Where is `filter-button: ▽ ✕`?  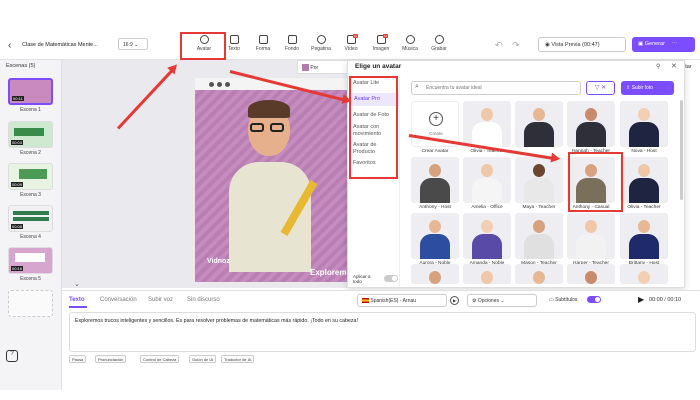 filter-button: ▽ ✕ is located at coordinates (600, 88).